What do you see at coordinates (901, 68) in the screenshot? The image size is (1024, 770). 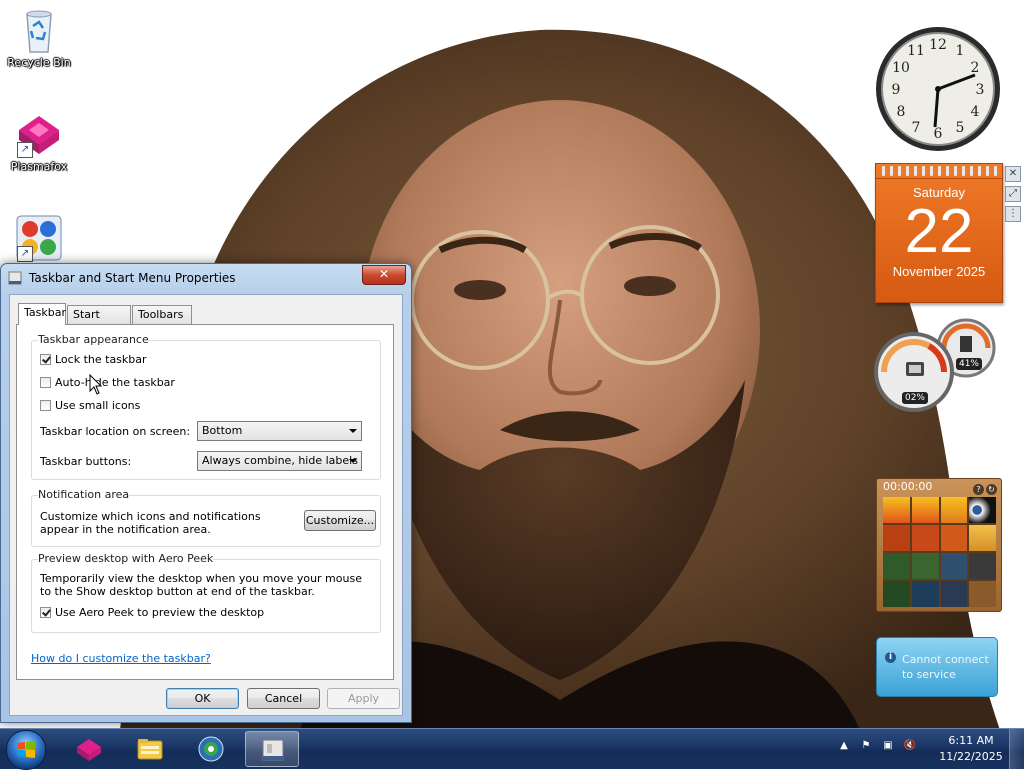 I see `svg-text: 10` at bounding box center [901, 68].